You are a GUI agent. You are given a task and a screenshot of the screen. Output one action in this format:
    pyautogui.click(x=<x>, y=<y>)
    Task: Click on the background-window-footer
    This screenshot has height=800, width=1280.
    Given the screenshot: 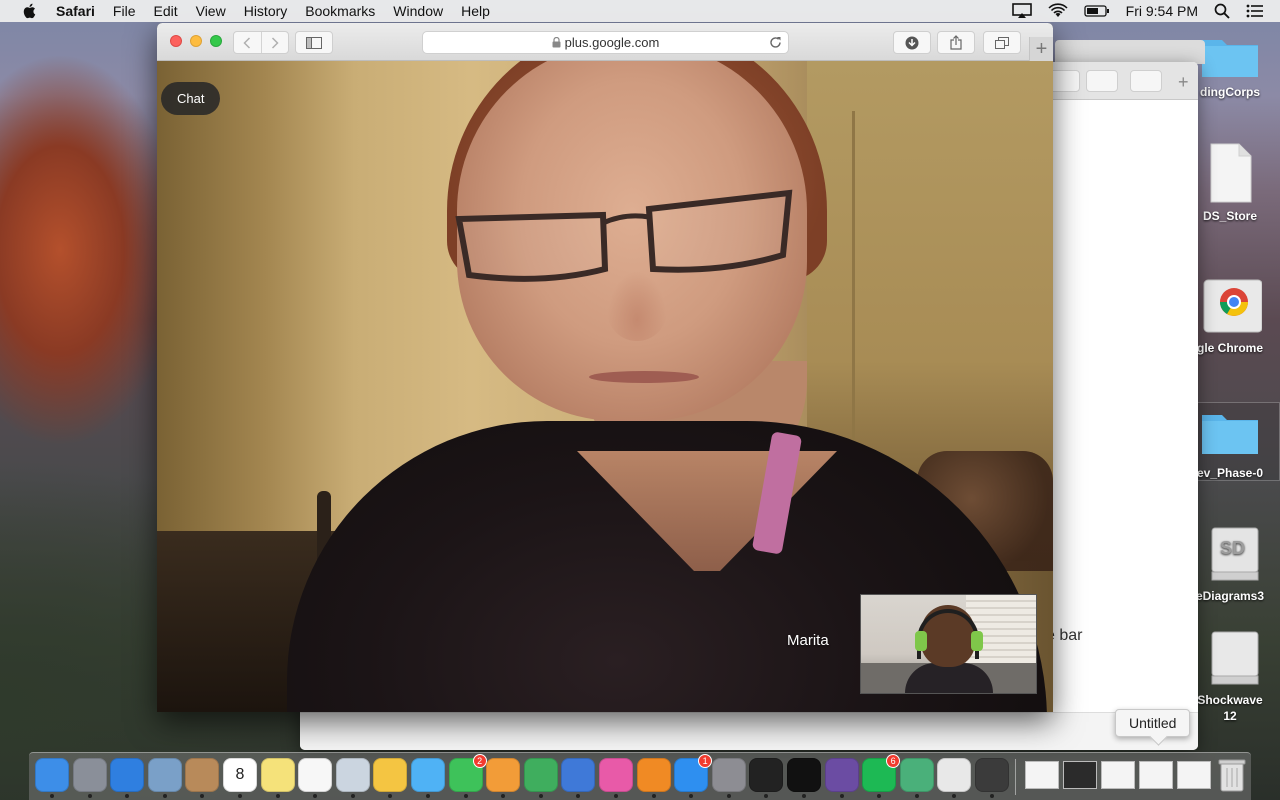 What is the action you would take?
    pyautogui.click(x=749, y=731)
    